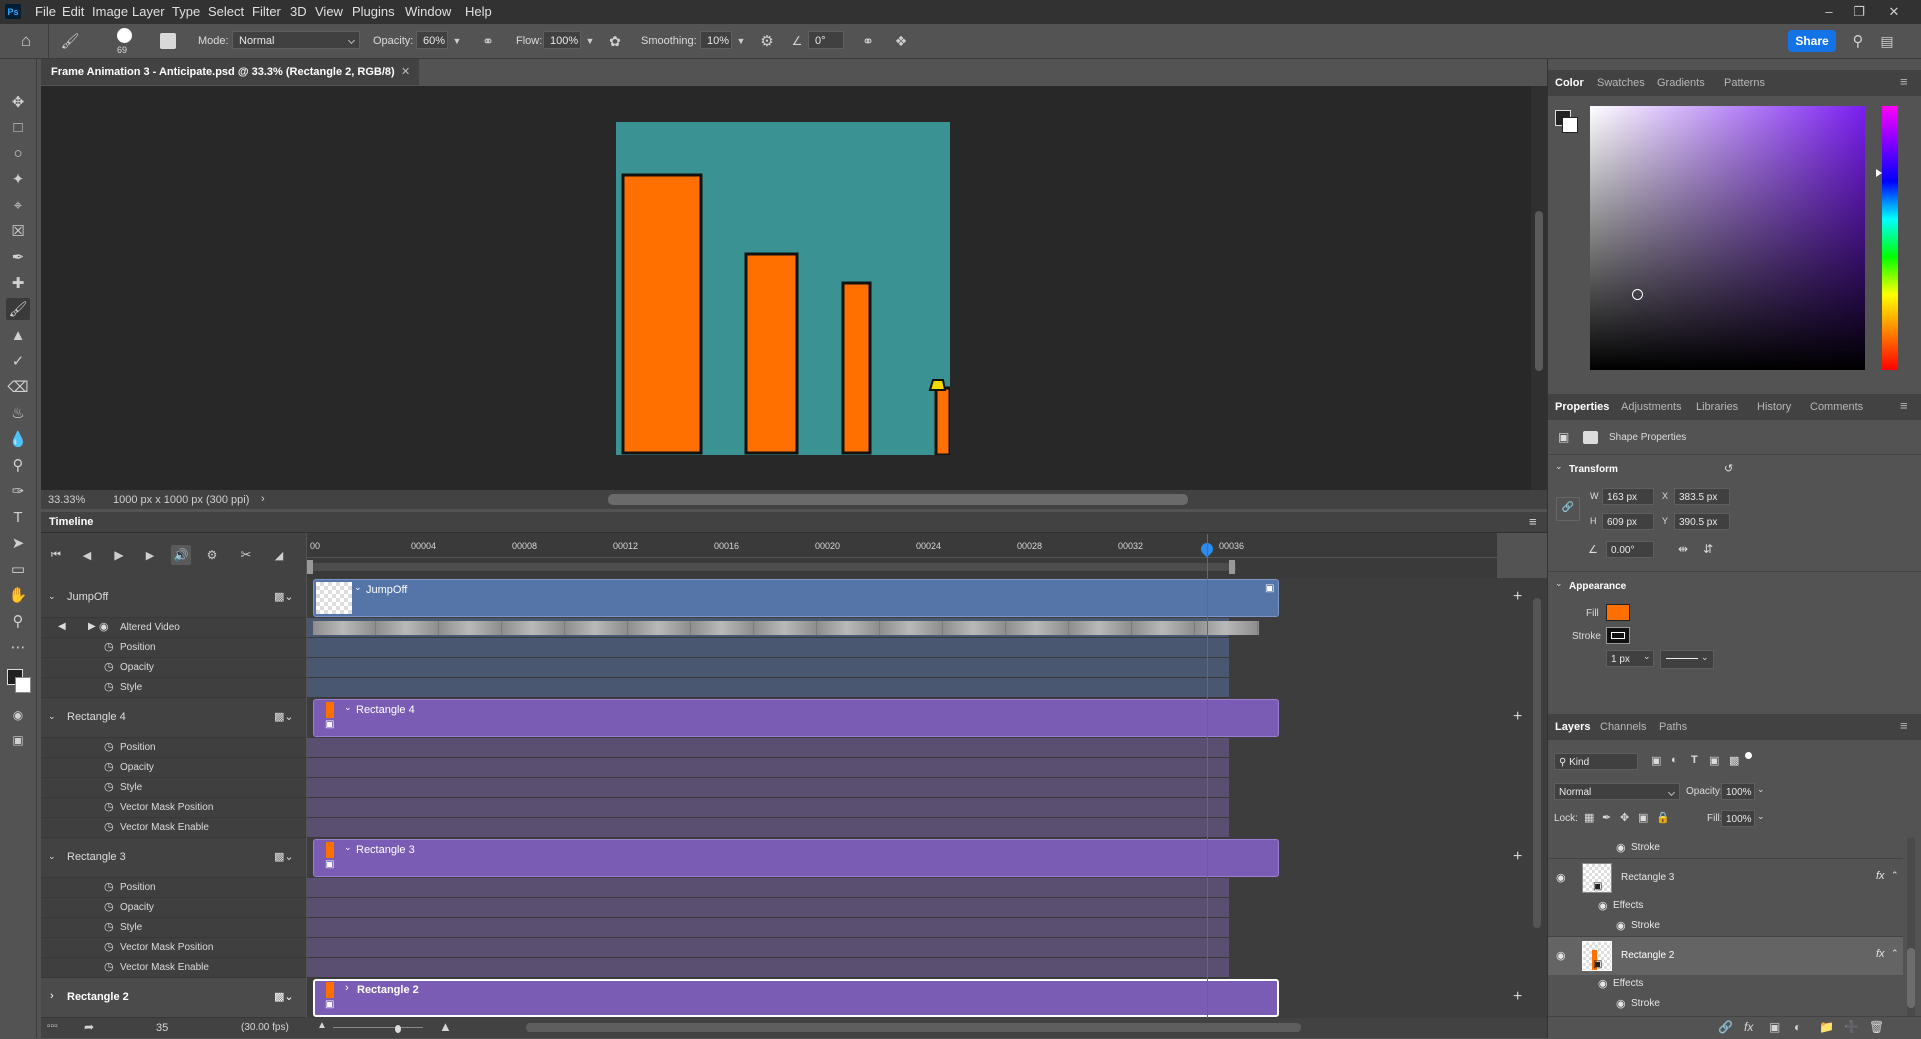 The height and width of the screenshot is (1039, 1921). Describe the element at coordinates (1621, 83) in the screenshot. I see `tab-swatches: Swatches` at that location.